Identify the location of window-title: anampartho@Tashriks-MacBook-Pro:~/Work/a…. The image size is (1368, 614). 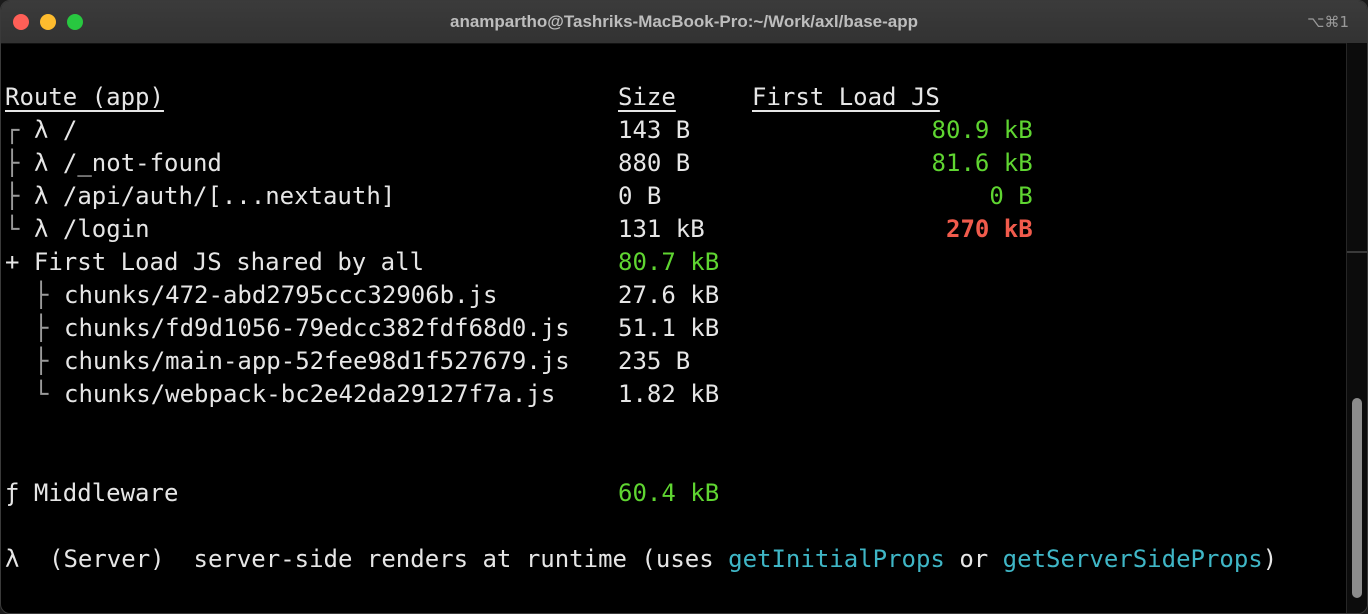
(684, 21).